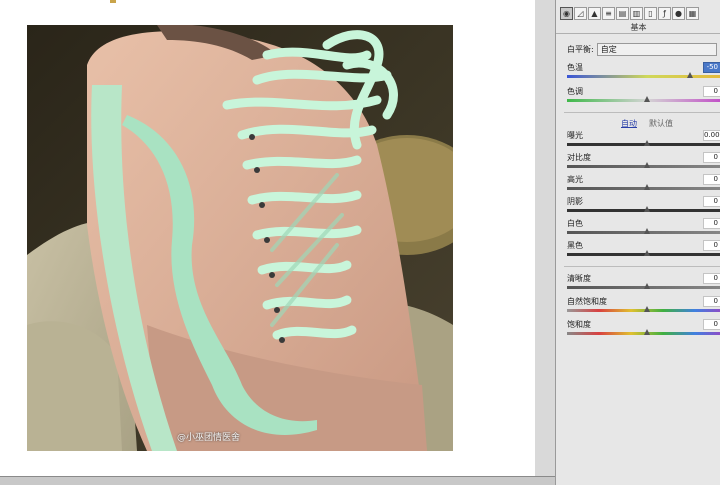 The height and width of the screenshot is (485, 720). Describe the element at coordinates (692, 13) in the screenshot. I see `presets-icon: ▦` at that location.